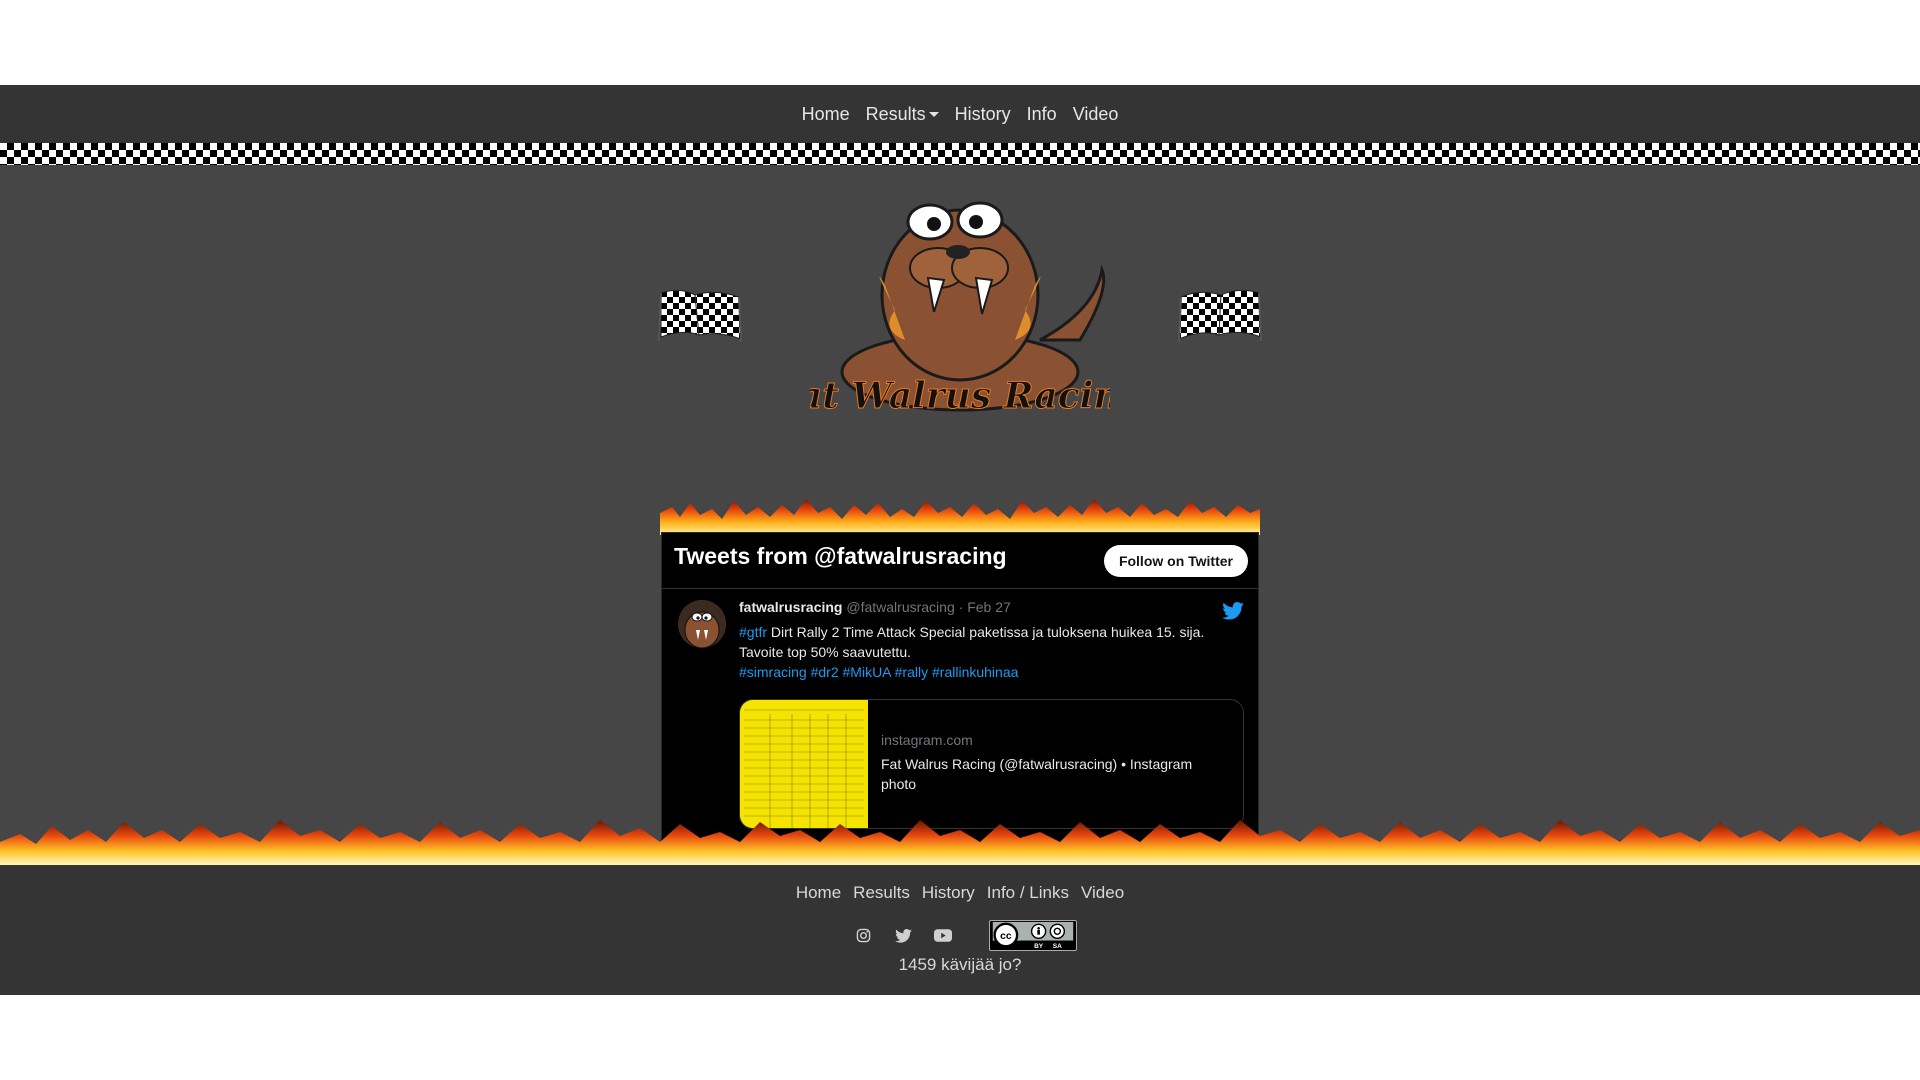 The height and width of the screenshot is (1080, 1920). I want to click on nav-results-dropdown: Results, so click(902, 114).